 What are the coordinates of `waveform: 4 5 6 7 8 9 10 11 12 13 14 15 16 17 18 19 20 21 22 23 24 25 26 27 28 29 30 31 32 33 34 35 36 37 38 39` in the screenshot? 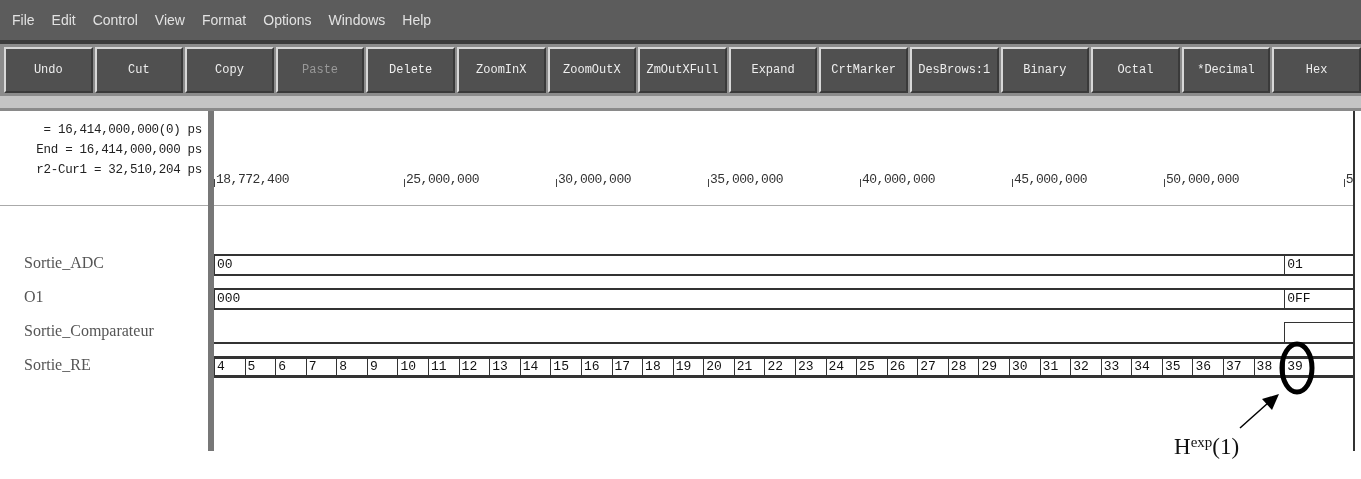 It's located at (783, 367).